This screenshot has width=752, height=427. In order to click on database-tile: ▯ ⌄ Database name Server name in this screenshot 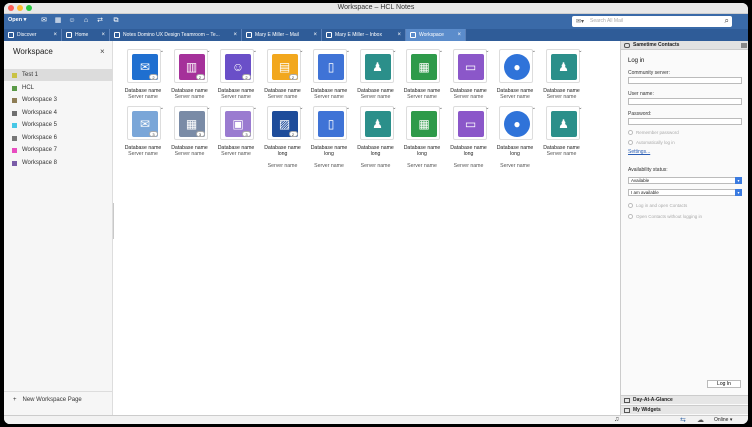, I will do `click(329, 76)`.